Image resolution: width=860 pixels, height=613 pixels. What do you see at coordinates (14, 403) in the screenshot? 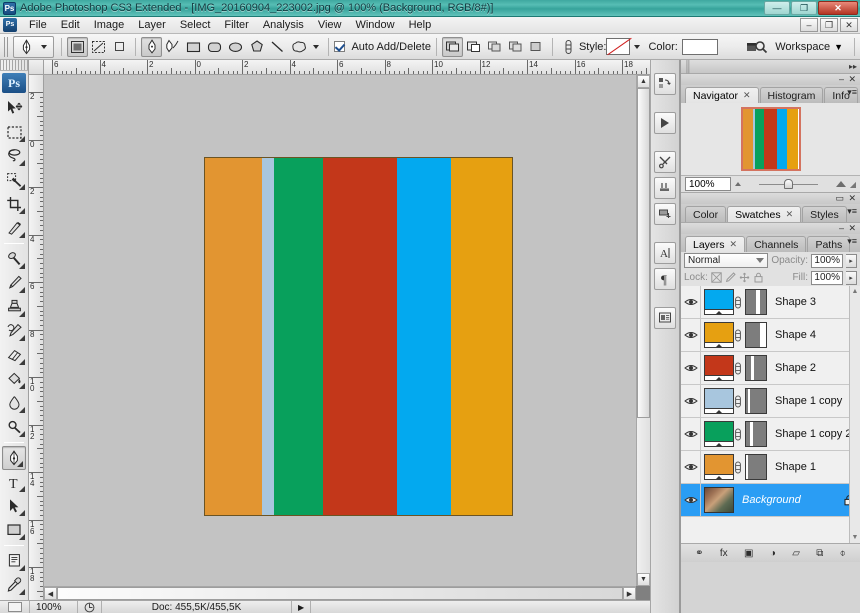
I see `blur-tool` at bounding box center [14, 403].